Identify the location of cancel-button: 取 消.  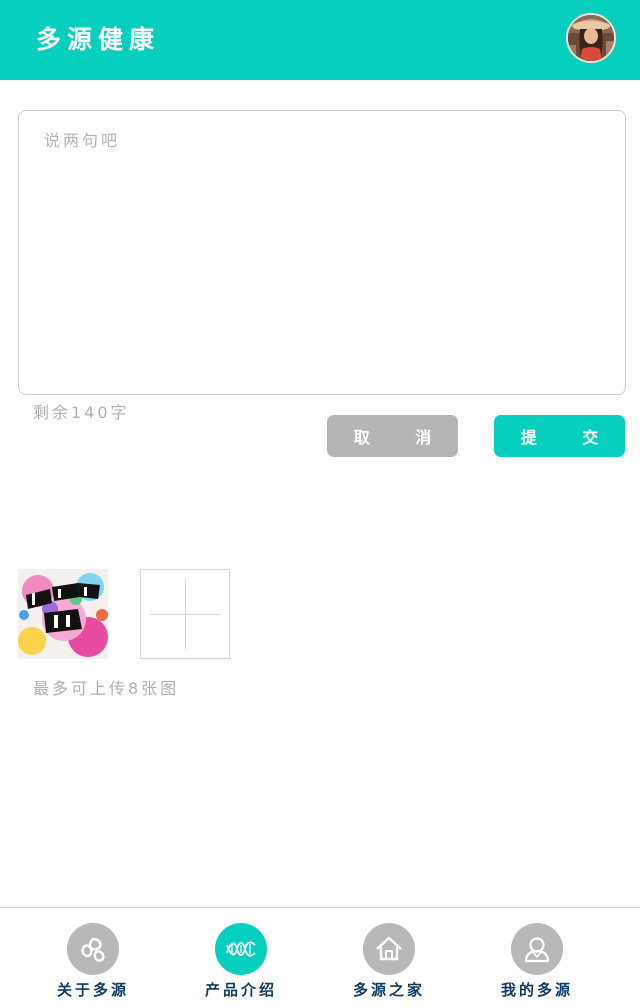
(392, 436).